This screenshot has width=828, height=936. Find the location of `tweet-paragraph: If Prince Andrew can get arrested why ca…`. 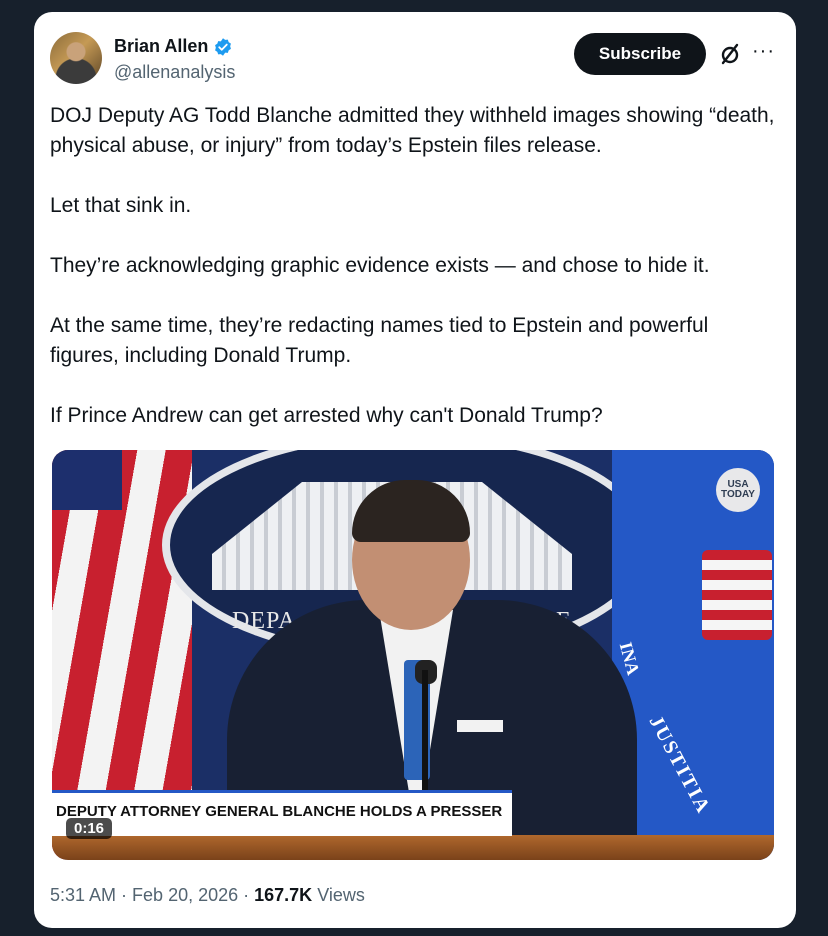

tweet-paragraph: If Prince Andrew can get arrested why ca… is located at coordinates (326, 415).